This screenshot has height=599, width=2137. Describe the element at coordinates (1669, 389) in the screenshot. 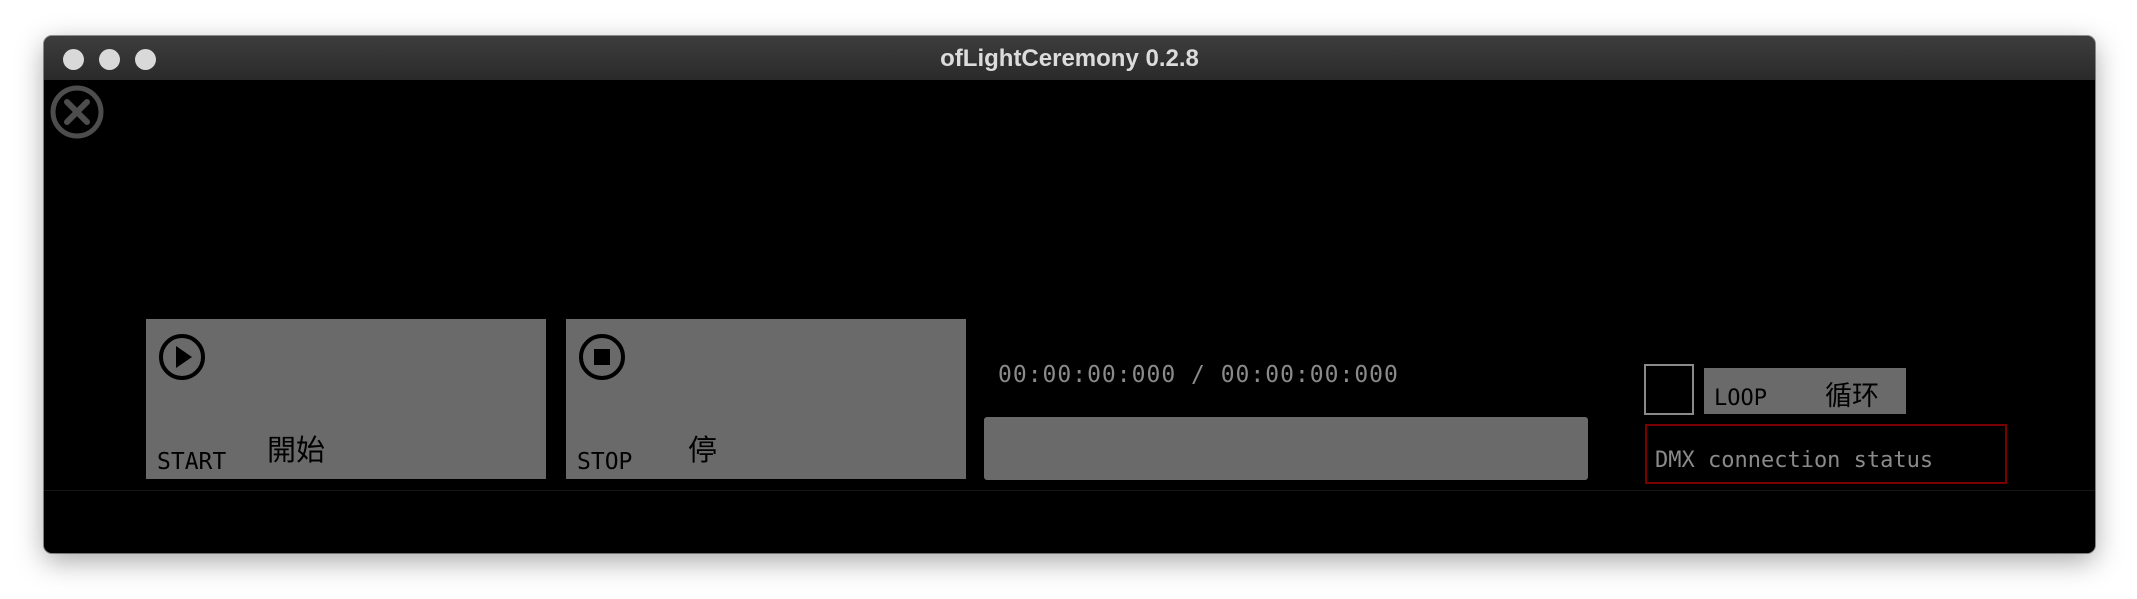

I see `loop-checkbox` at that location.